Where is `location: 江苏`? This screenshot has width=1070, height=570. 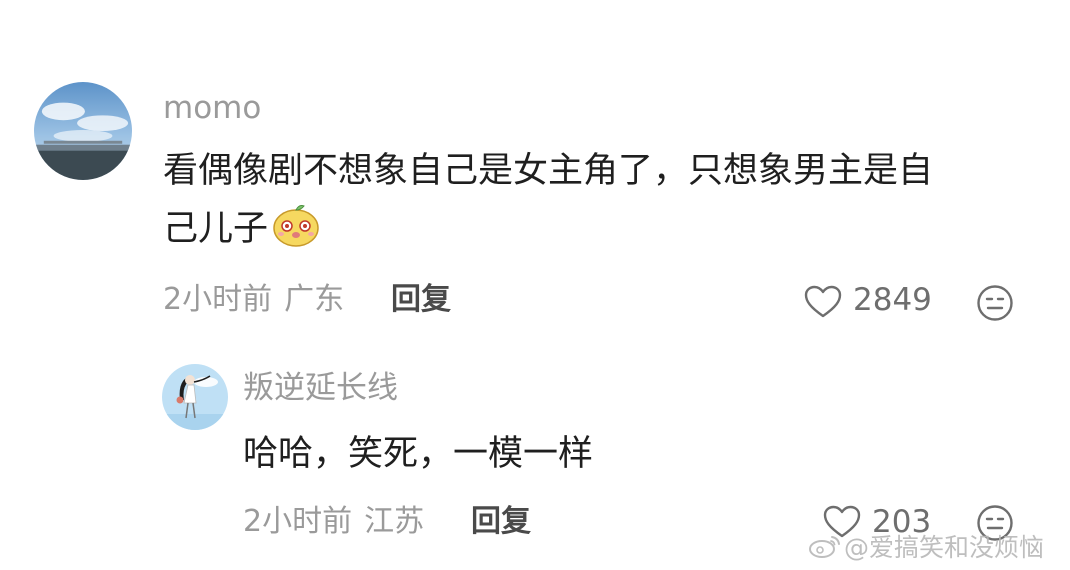 location: 江苏 is located at coordinates (394, 521).